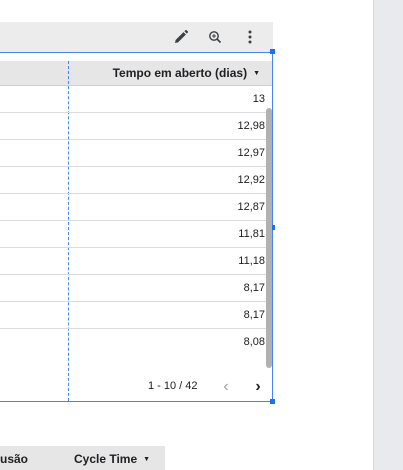 The width and height of the screenshot is (403, 470). I want to click on cell-value: 12,97, so click(251, 153).